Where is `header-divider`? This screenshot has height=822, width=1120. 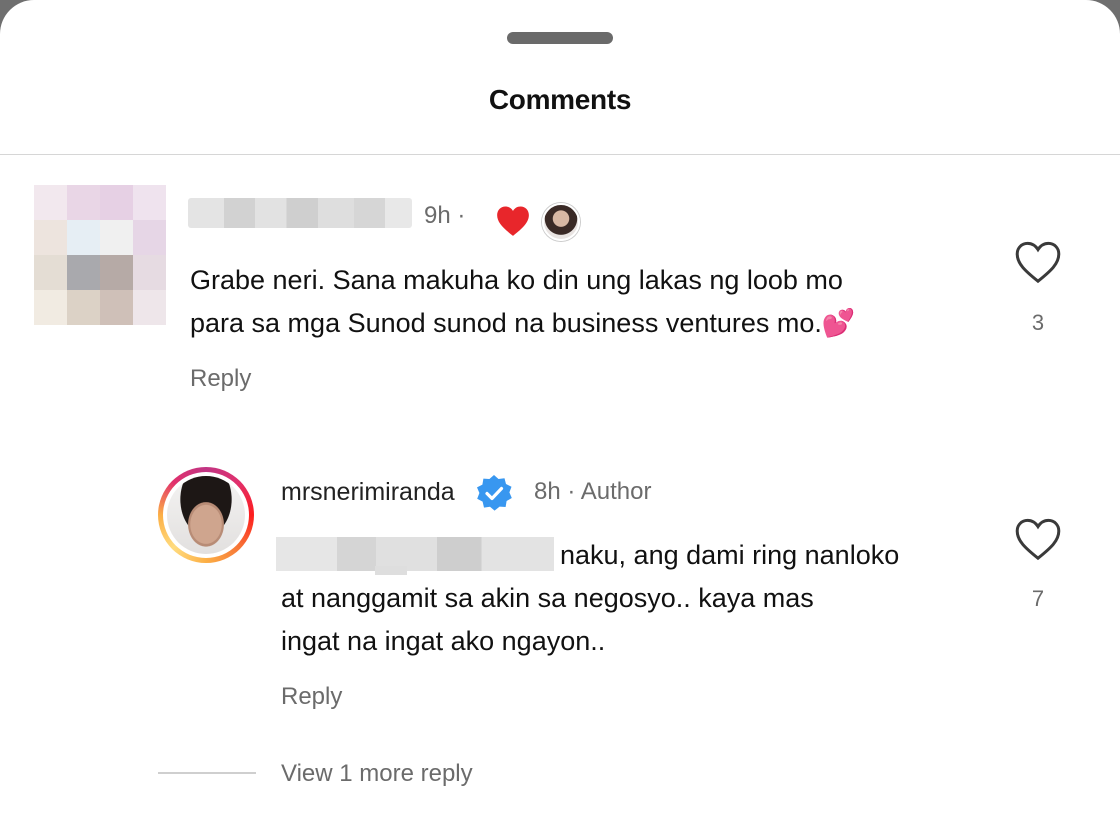
header-divider is located at coordinates (560, 154).